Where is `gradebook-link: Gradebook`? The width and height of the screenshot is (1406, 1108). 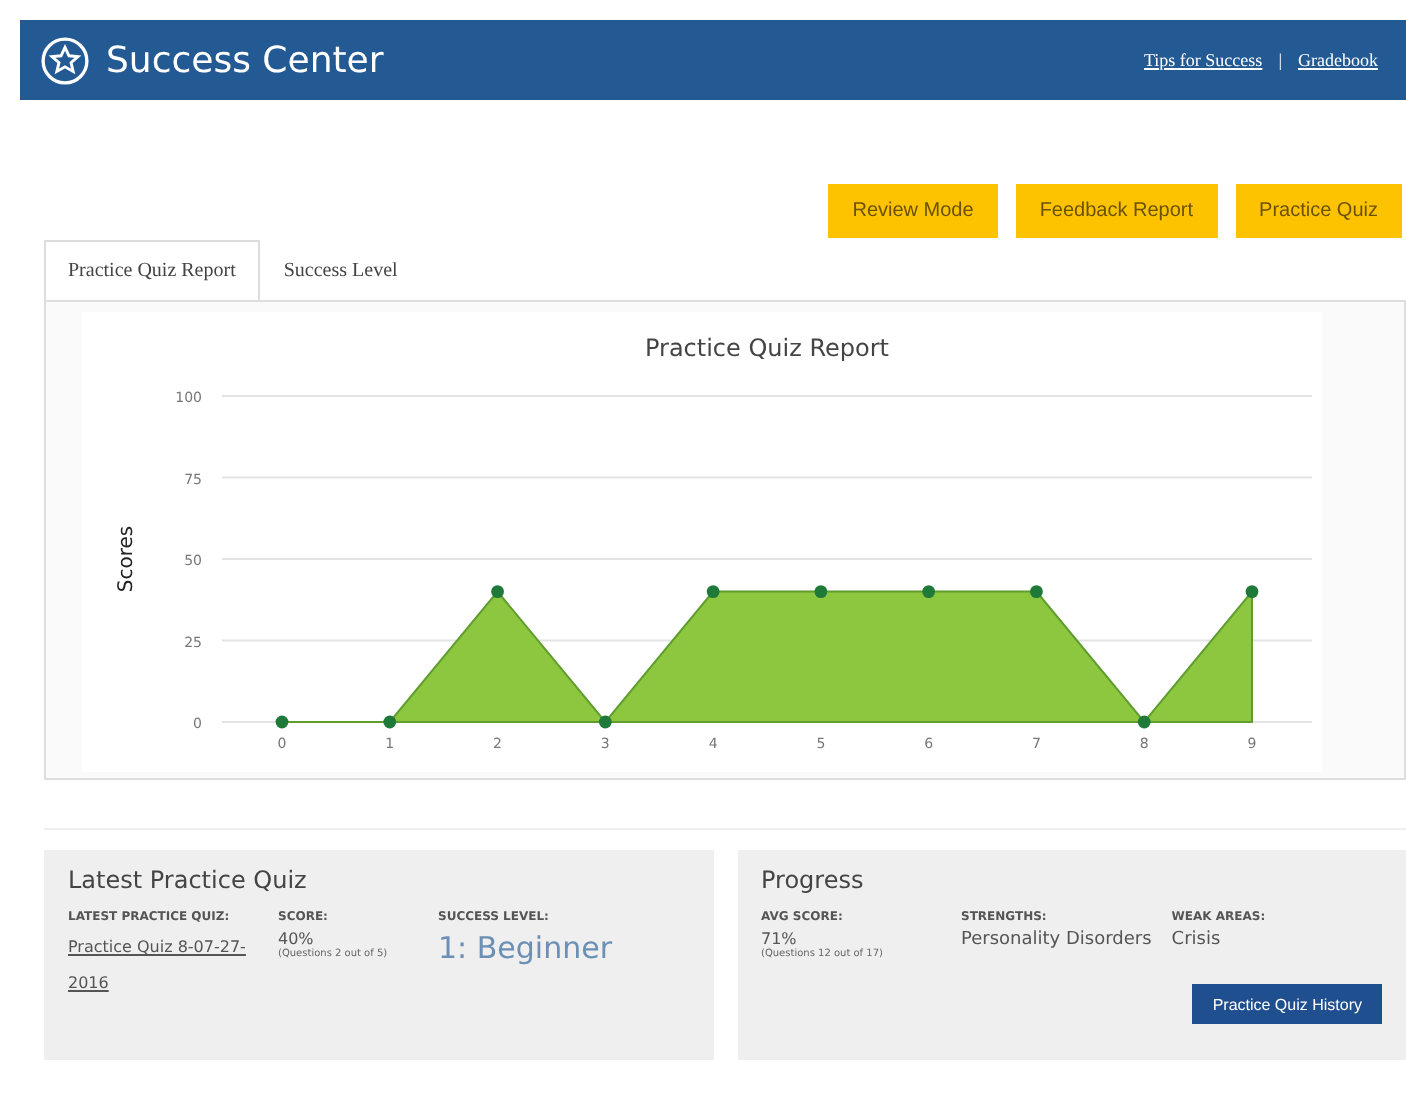
gradebook-link: Gradebook is located at coordinates (1338, 60).